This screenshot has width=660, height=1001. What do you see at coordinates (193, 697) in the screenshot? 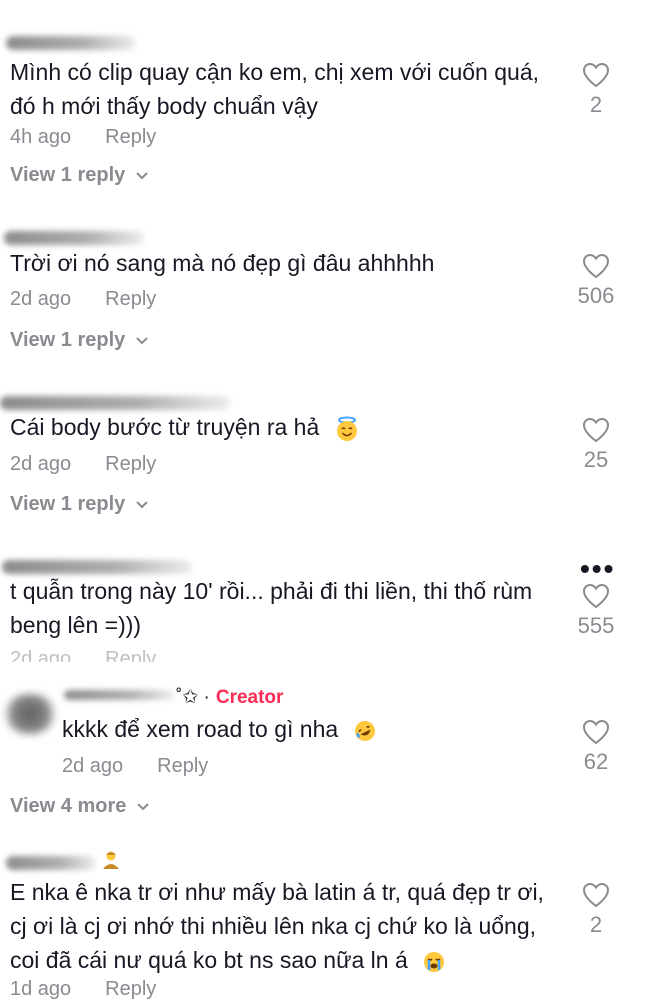
I see `creator-suffix: ˚✩ ·` at bounding box center [193, 697].